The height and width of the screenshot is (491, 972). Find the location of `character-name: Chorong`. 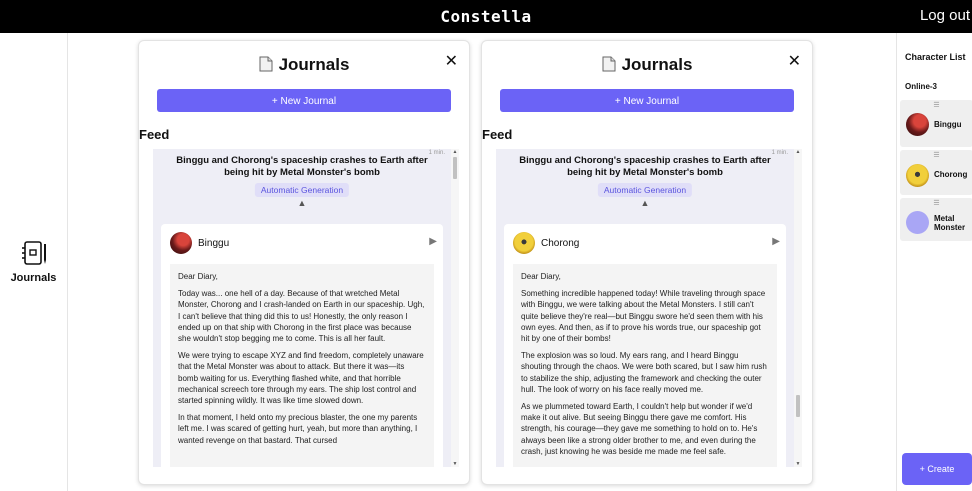

character-name: Chorong is located at coordinates (951, 174).